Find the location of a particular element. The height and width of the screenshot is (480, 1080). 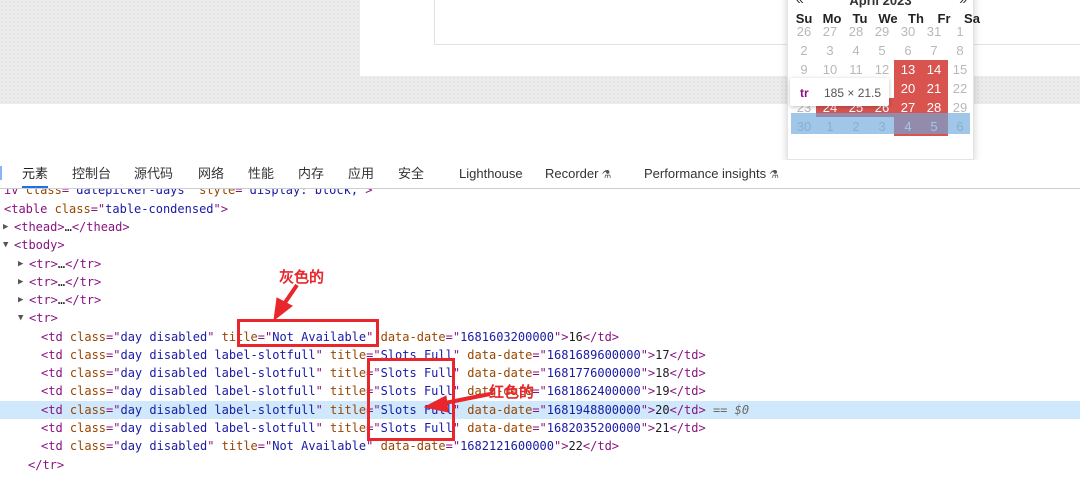

code-token-txt: 17 is located at coordinates (662, 355).